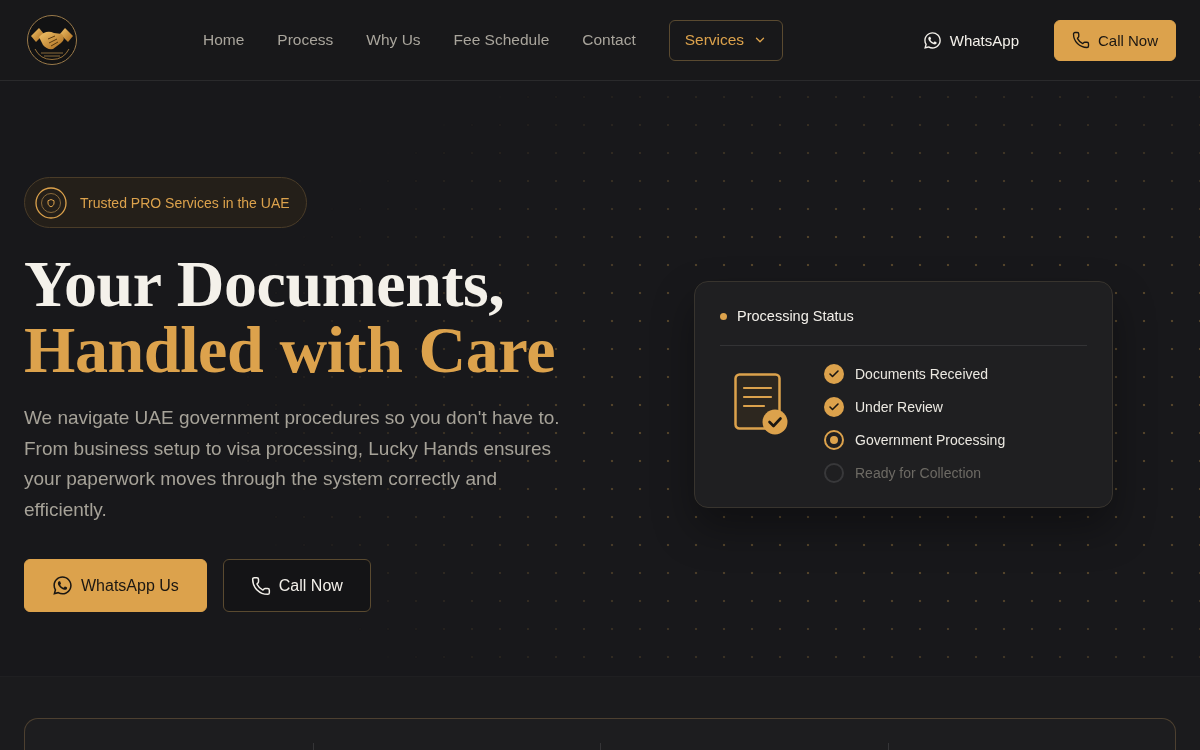  What do you see at coordinates (292, 464) in the screenshot?
I see `hero-description: We navigate UAE government procedures so you don't have to. From business setup to visa processing, Lucky Hands ensures your paperwork moves through the system correctly and efficiently.` at bounding box center [292, 464].